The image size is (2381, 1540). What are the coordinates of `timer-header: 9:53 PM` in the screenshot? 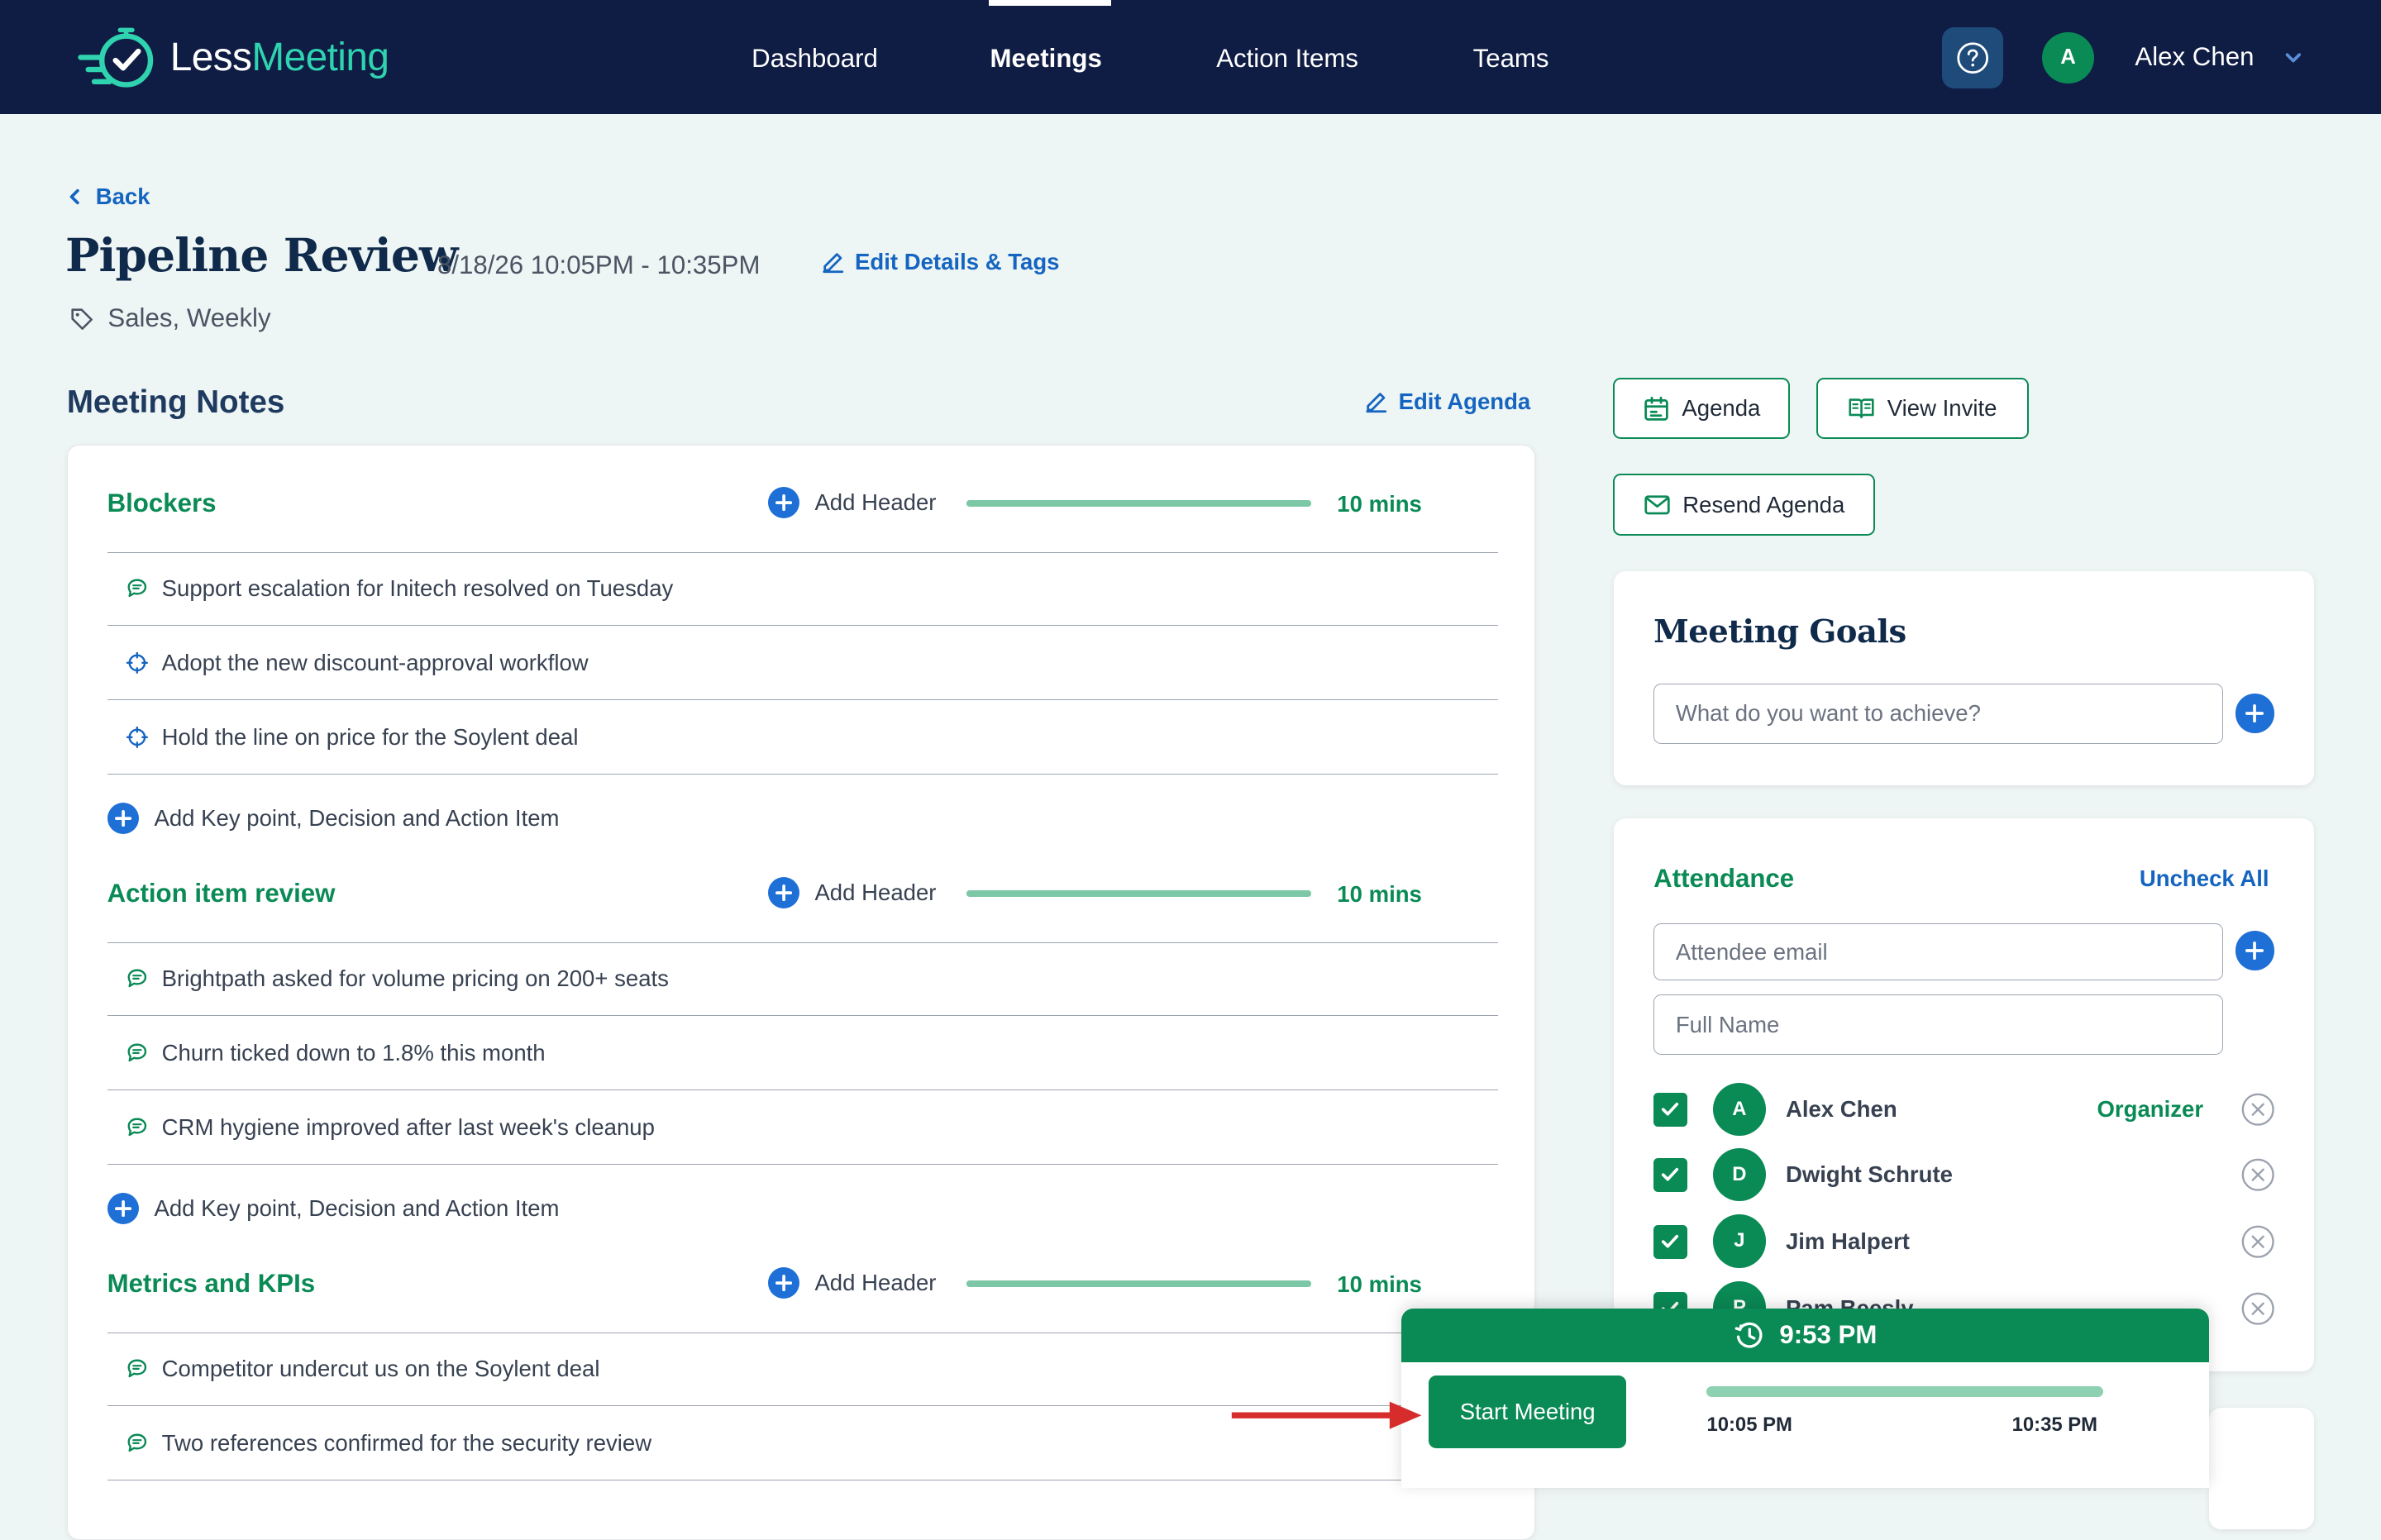 It's located at (1805, 1335).